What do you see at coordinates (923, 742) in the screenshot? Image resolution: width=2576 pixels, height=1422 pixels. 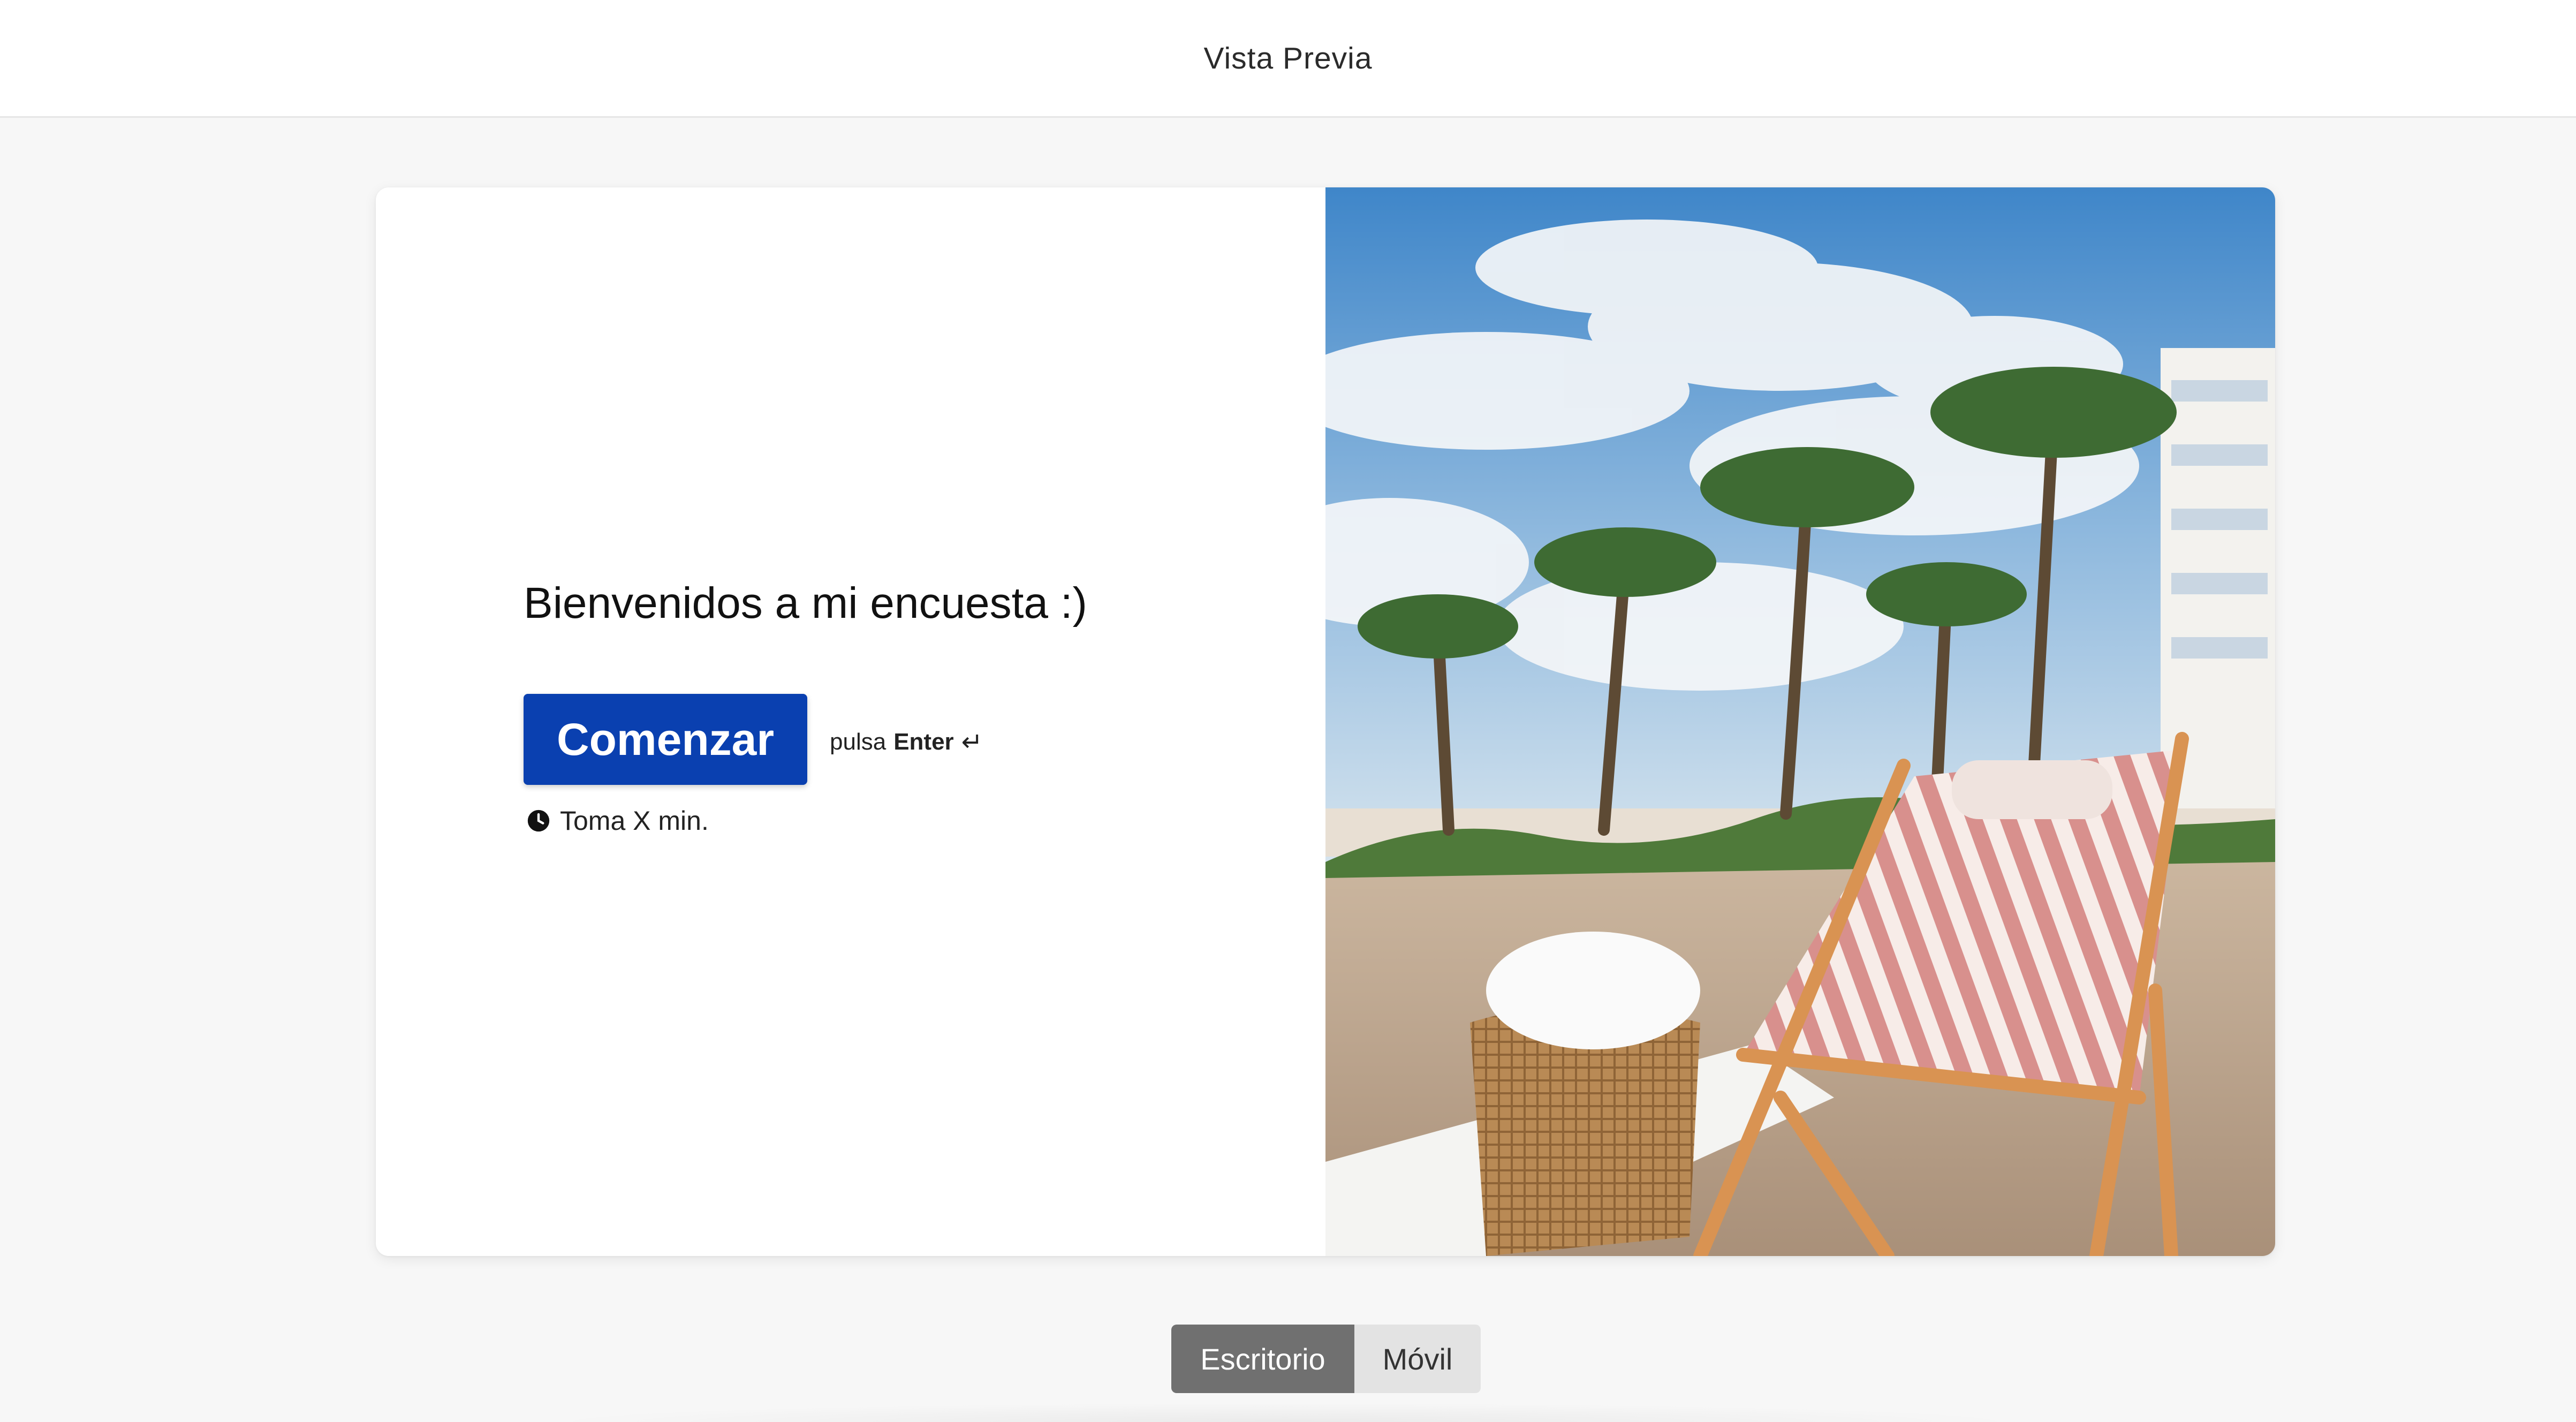 I see `enter-hint-key: Enter` at bounding box center [923, 742].